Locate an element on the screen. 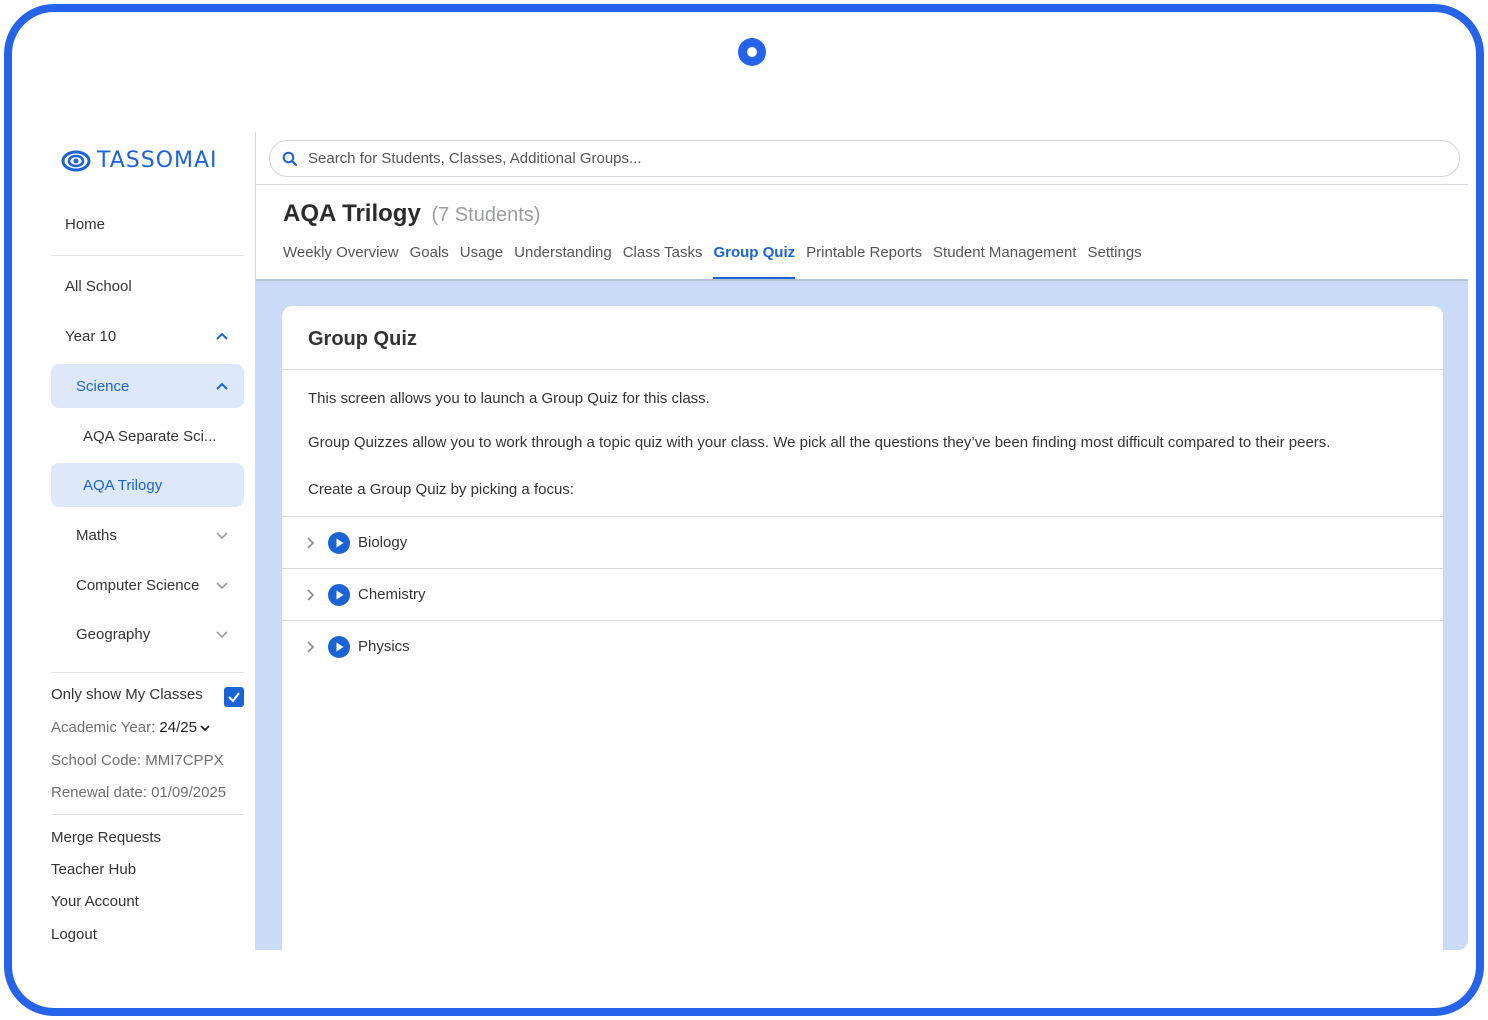  nav-science: Science is located at coordinates (147, 386).